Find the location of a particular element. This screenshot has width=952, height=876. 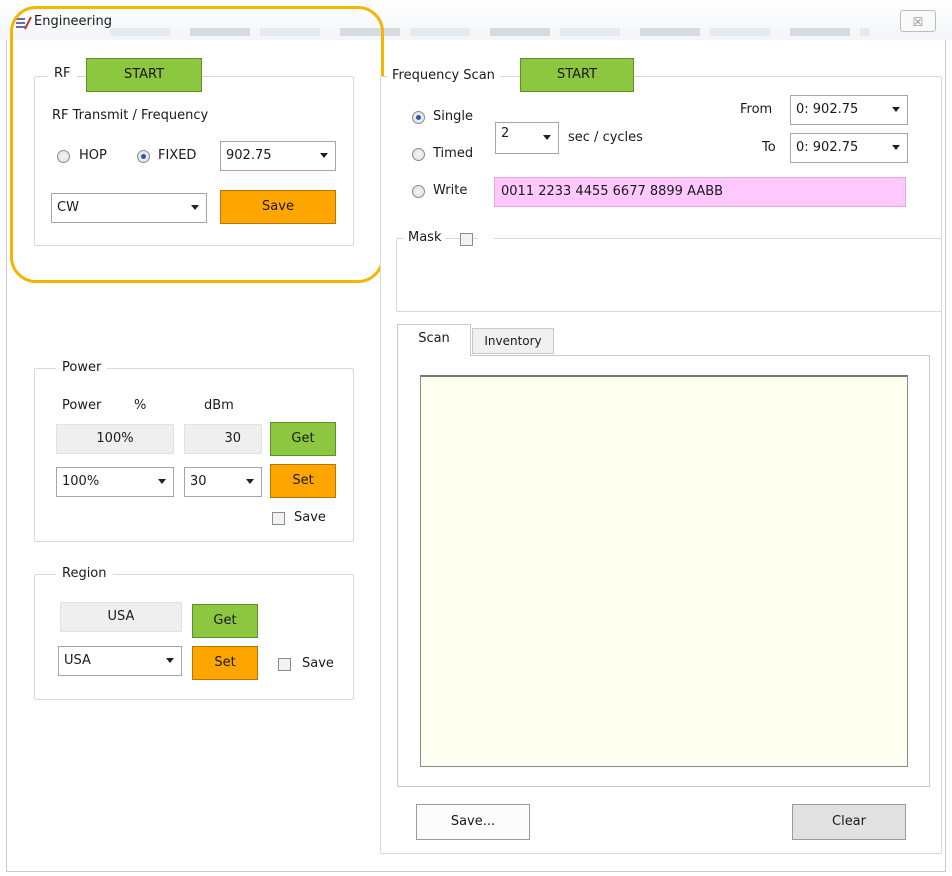

percent-col-label: % is located at coordinates (140, 405).